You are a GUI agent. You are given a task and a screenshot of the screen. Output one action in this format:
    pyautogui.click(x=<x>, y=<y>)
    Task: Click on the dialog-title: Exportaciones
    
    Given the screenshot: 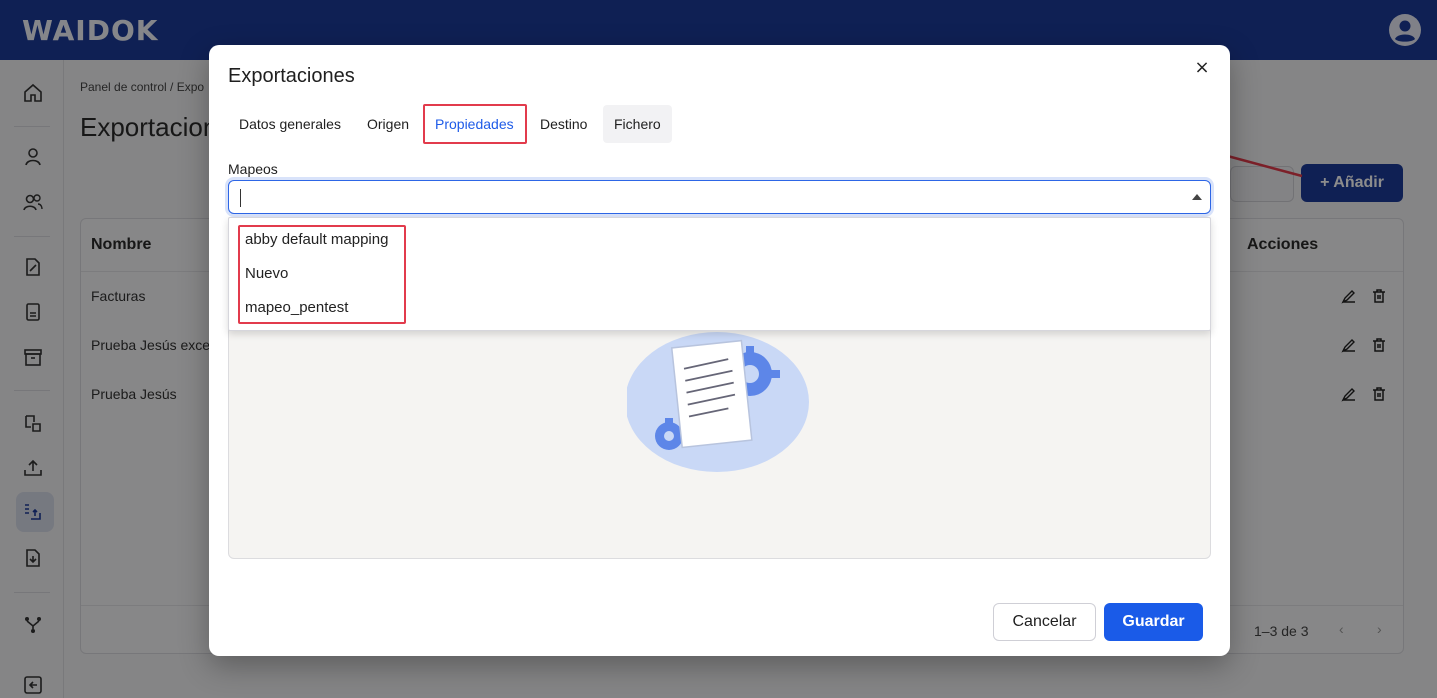 What is the action you would take?
    pyautogui.click(x=291, y=76)
    